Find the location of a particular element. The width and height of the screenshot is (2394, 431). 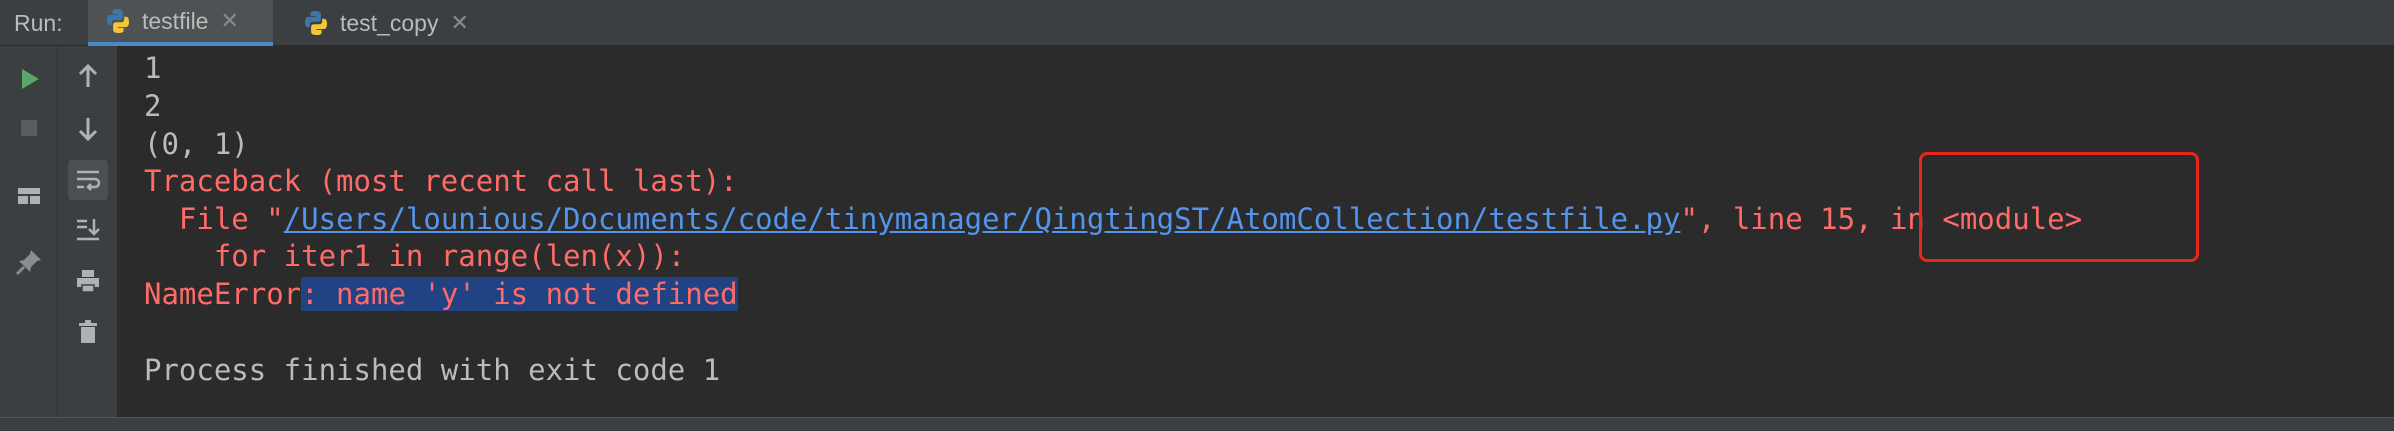

stop-icon is located at coordinates (29, 128).